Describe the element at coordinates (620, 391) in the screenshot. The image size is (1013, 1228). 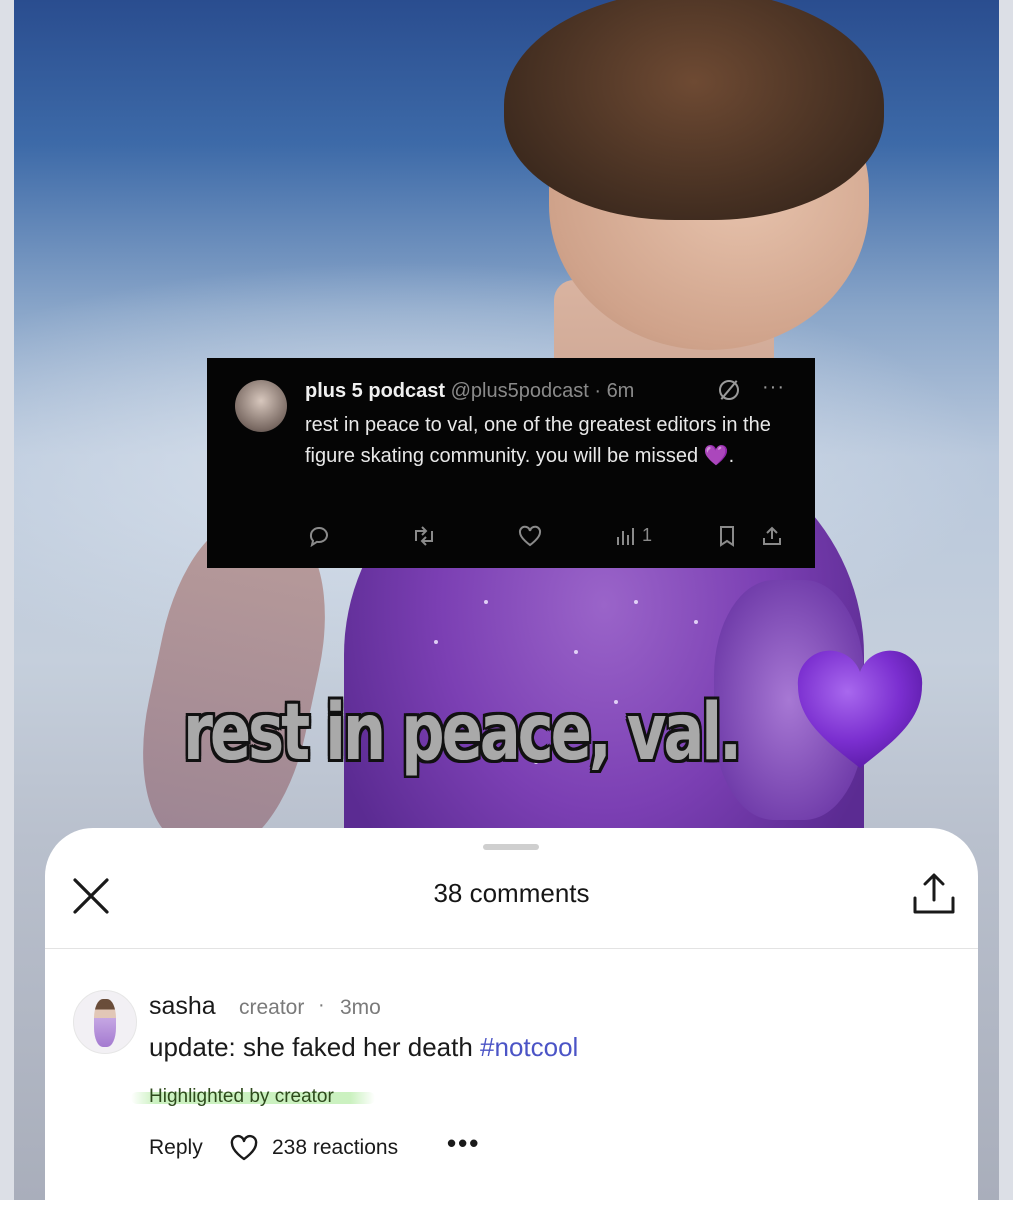
I see `tweet-time: 6m` at that location.